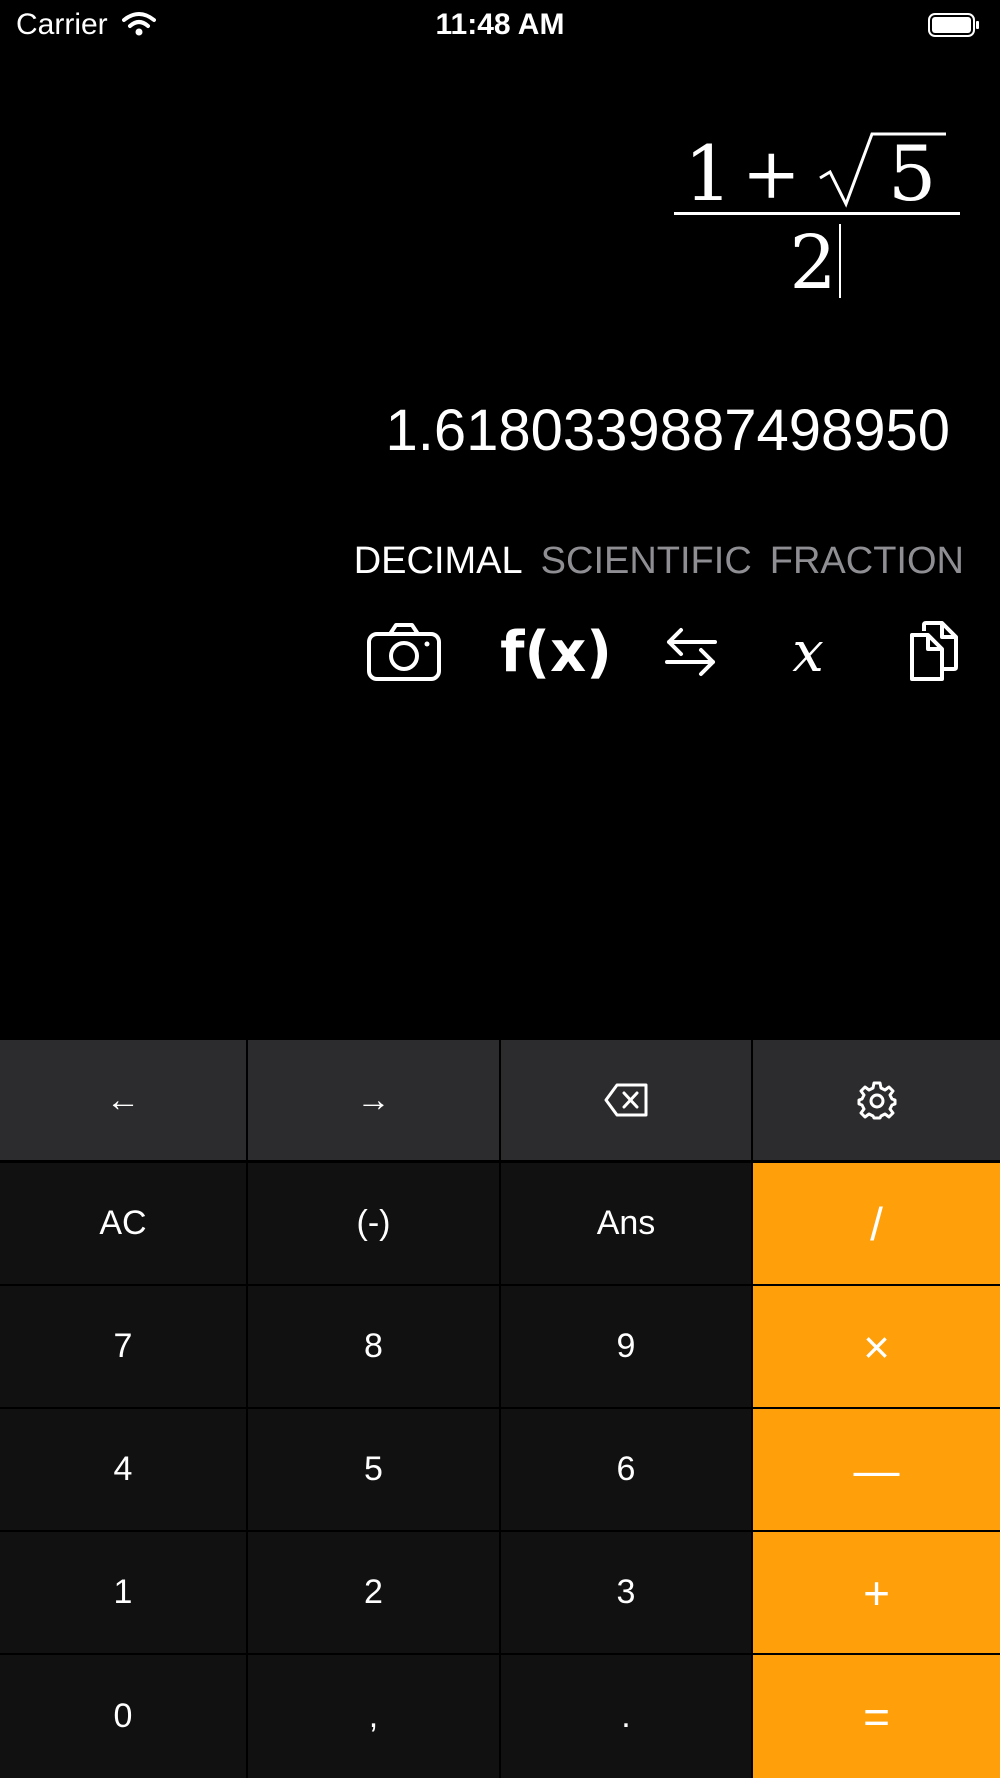  I want to click on mode-scientific: SCIENTIFIC, so click(646, 561).